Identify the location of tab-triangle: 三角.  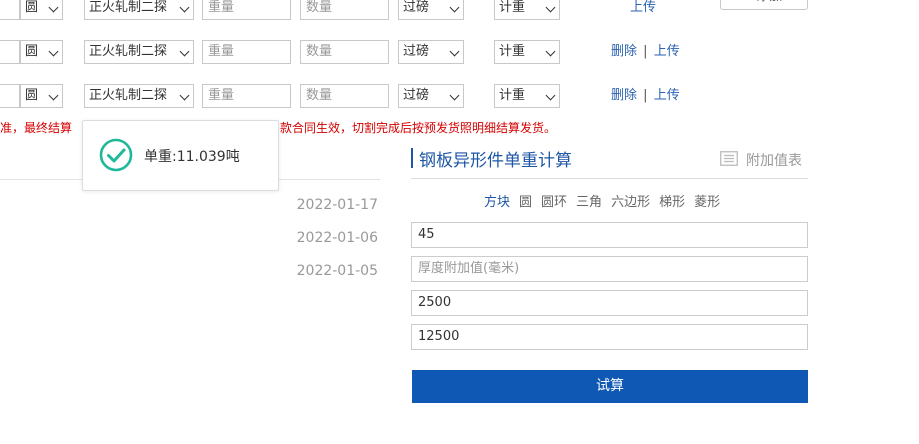
(589, 200).